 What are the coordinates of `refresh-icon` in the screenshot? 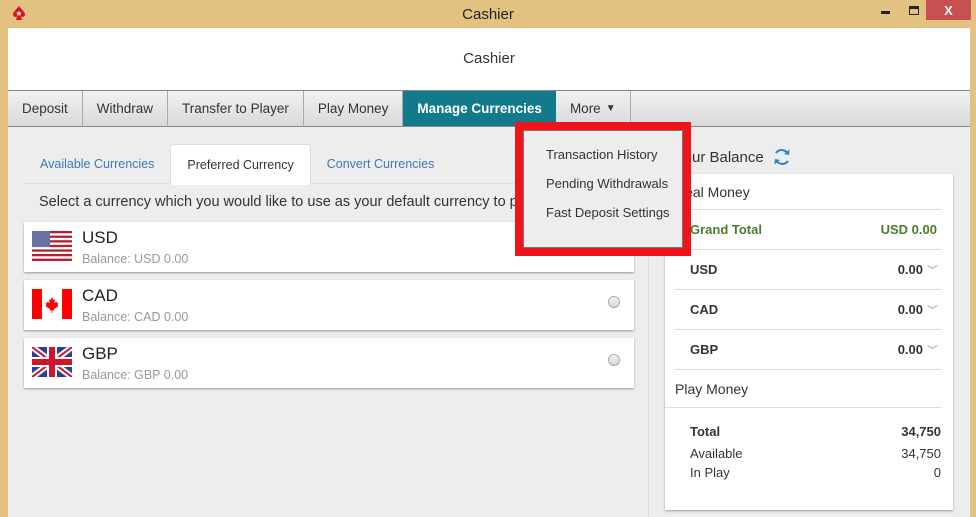 It's located at (782, 157).